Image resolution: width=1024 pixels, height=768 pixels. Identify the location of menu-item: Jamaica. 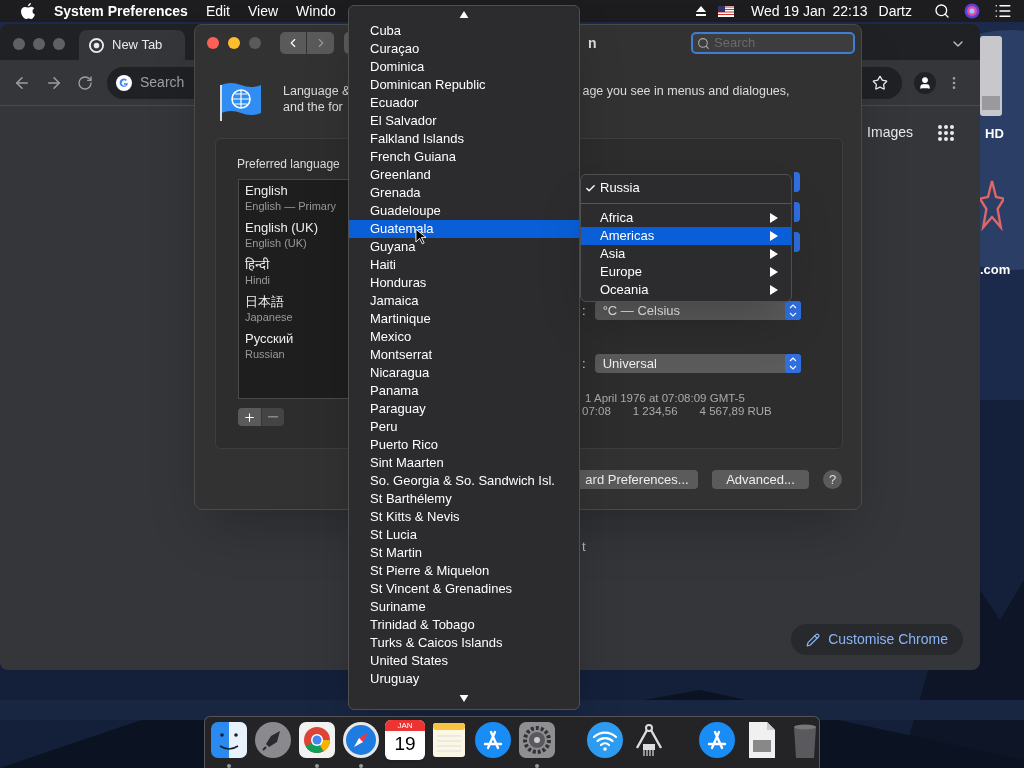
(464, 301).